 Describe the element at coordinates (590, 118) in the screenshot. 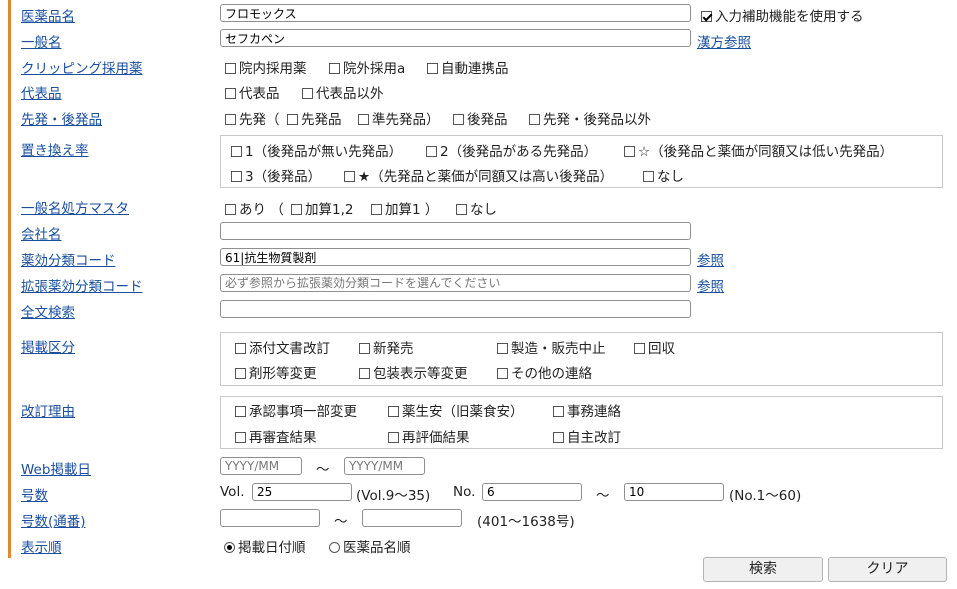

I see `neither-option: 先発・後発品以外` at that location.